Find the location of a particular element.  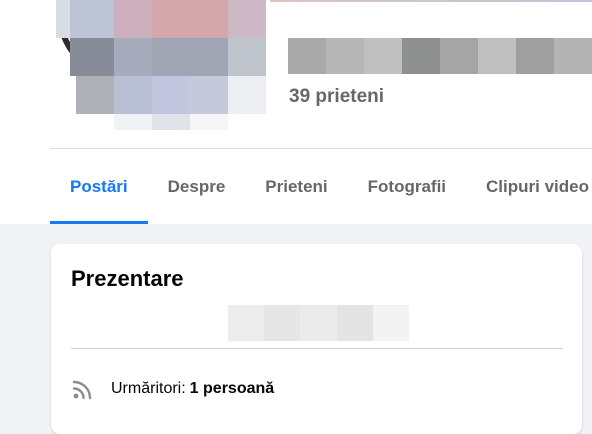

avatar is located at coordinates (162, 66).